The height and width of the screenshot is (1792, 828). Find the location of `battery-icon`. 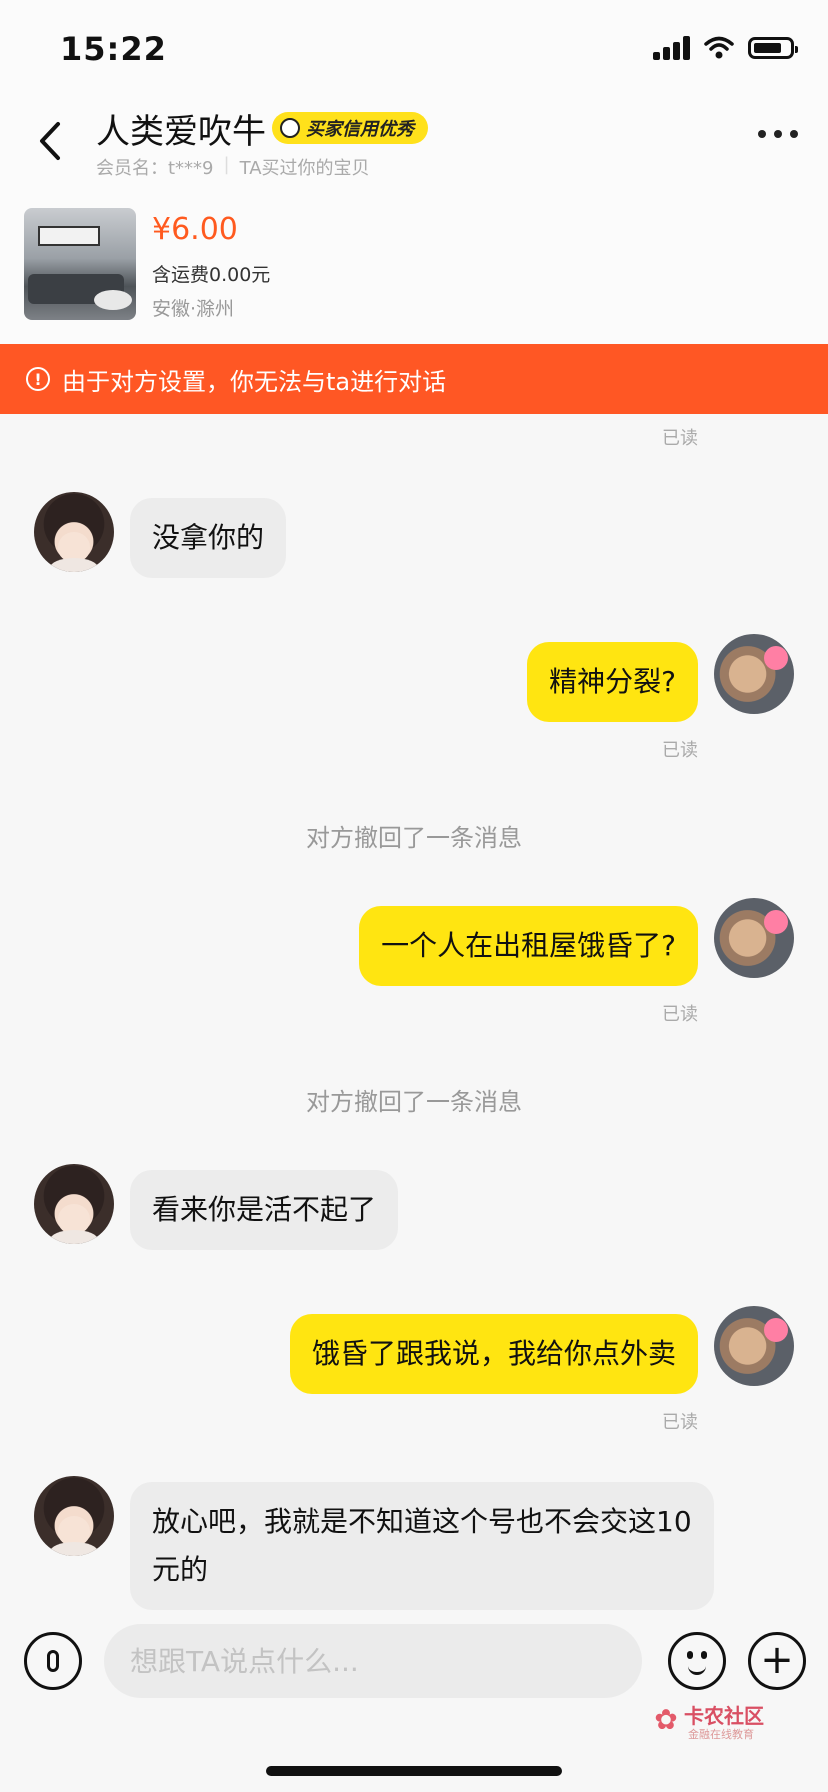

battery-icon is located at coordinates (773, 48).